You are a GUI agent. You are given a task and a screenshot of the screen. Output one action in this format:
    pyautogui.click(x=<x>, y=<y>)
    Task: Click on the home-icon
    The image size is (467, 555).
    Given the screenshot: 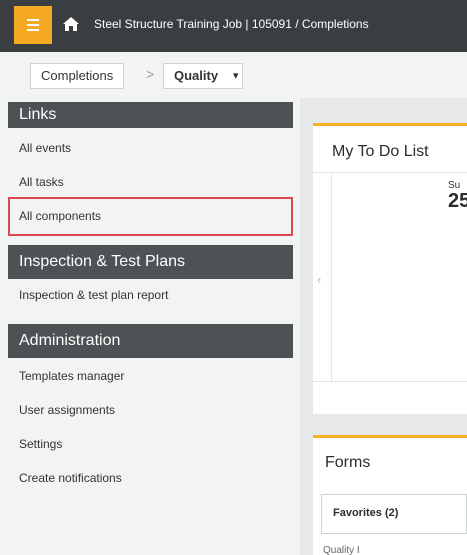 What is the action you would take?
    pyautogui.click(x=71, y=24)
    